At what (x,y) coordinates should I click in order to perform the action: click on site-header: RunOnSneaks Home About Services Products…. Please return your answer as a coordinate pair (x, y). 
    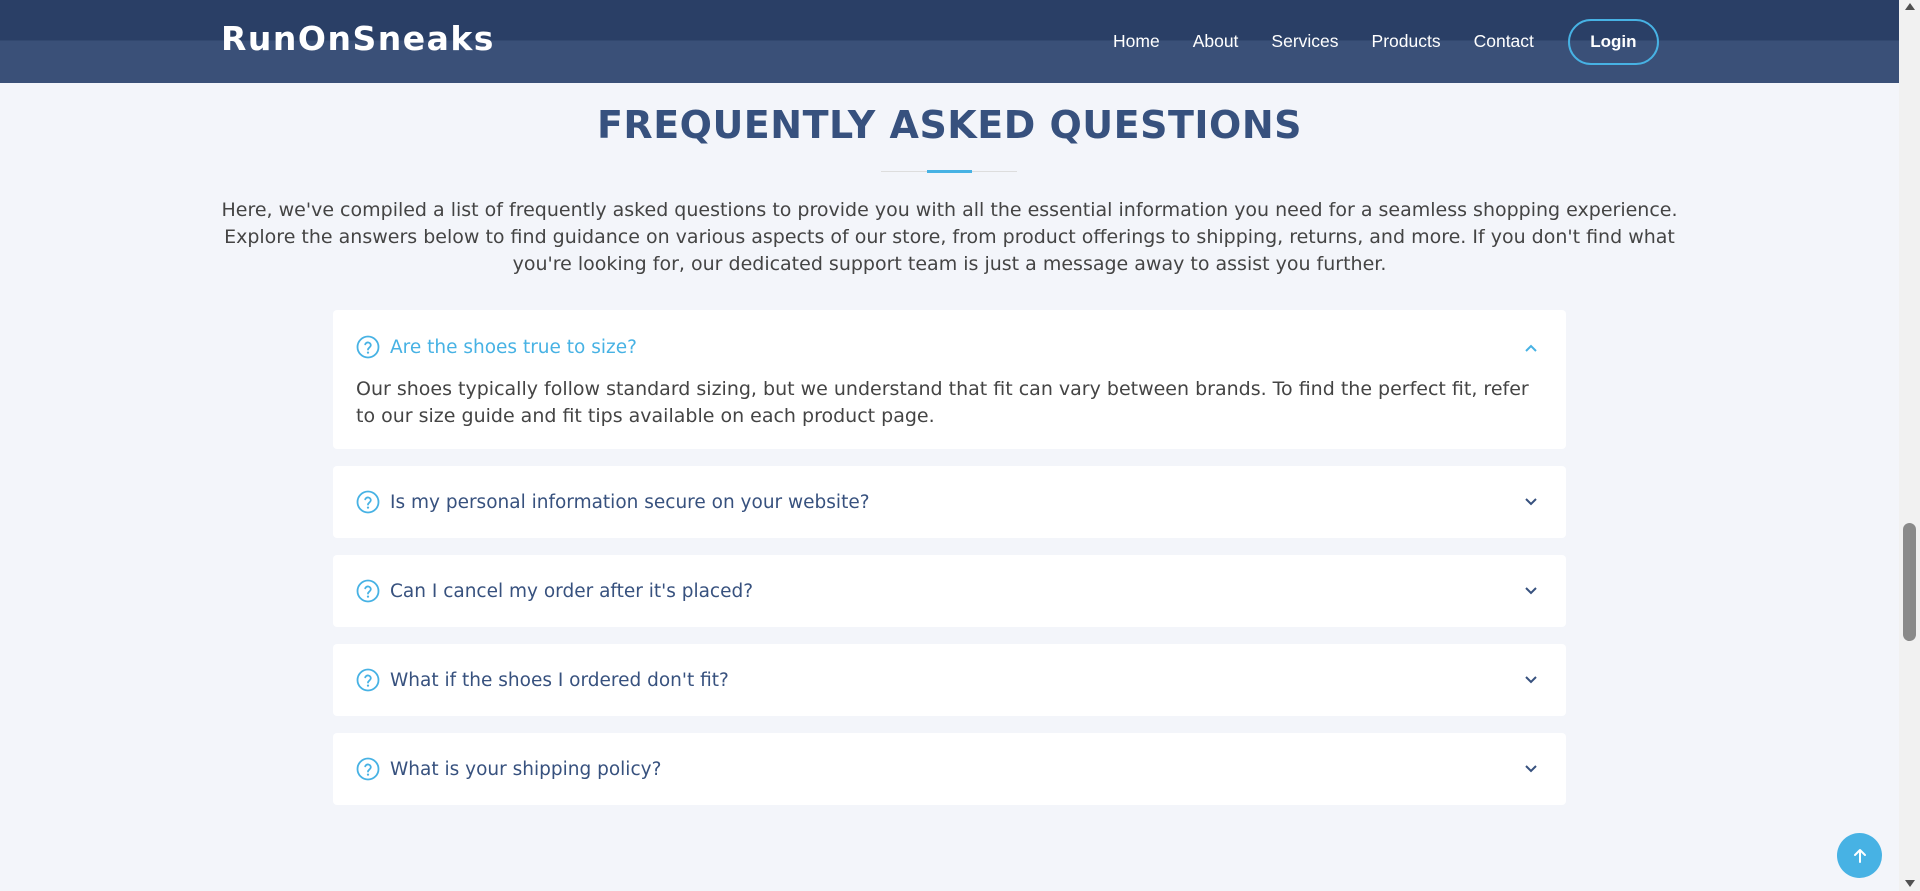
    Looking at the image, I should click on (949, 41).